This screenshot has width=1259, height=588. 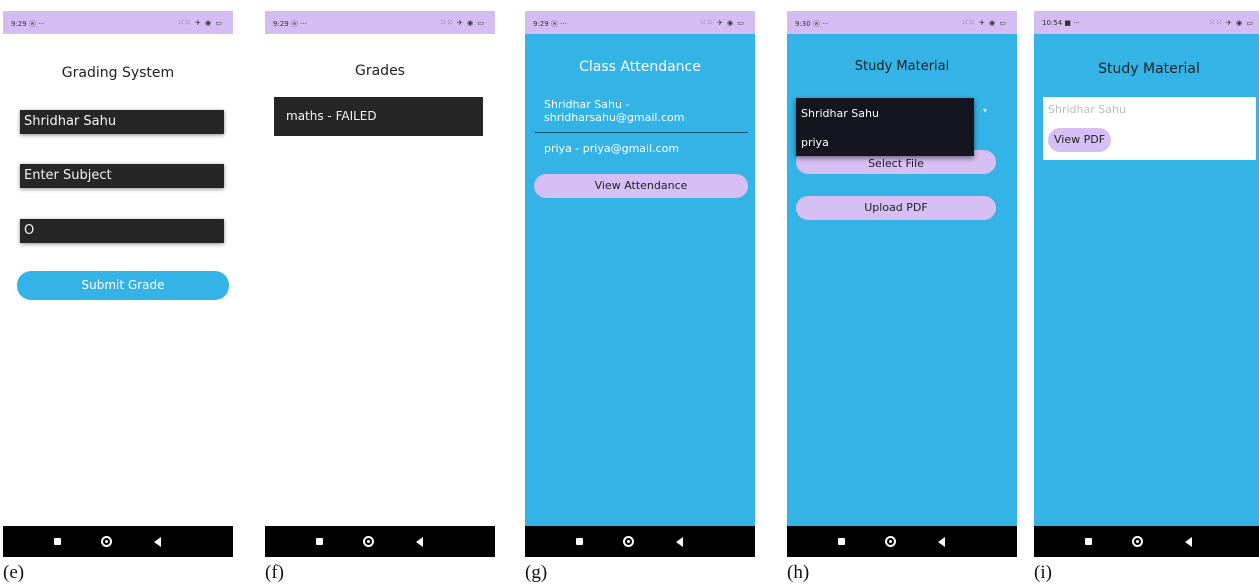 I want to click on material-card: Shridhar Sahu View PDF, so click(x=1149, y=128).